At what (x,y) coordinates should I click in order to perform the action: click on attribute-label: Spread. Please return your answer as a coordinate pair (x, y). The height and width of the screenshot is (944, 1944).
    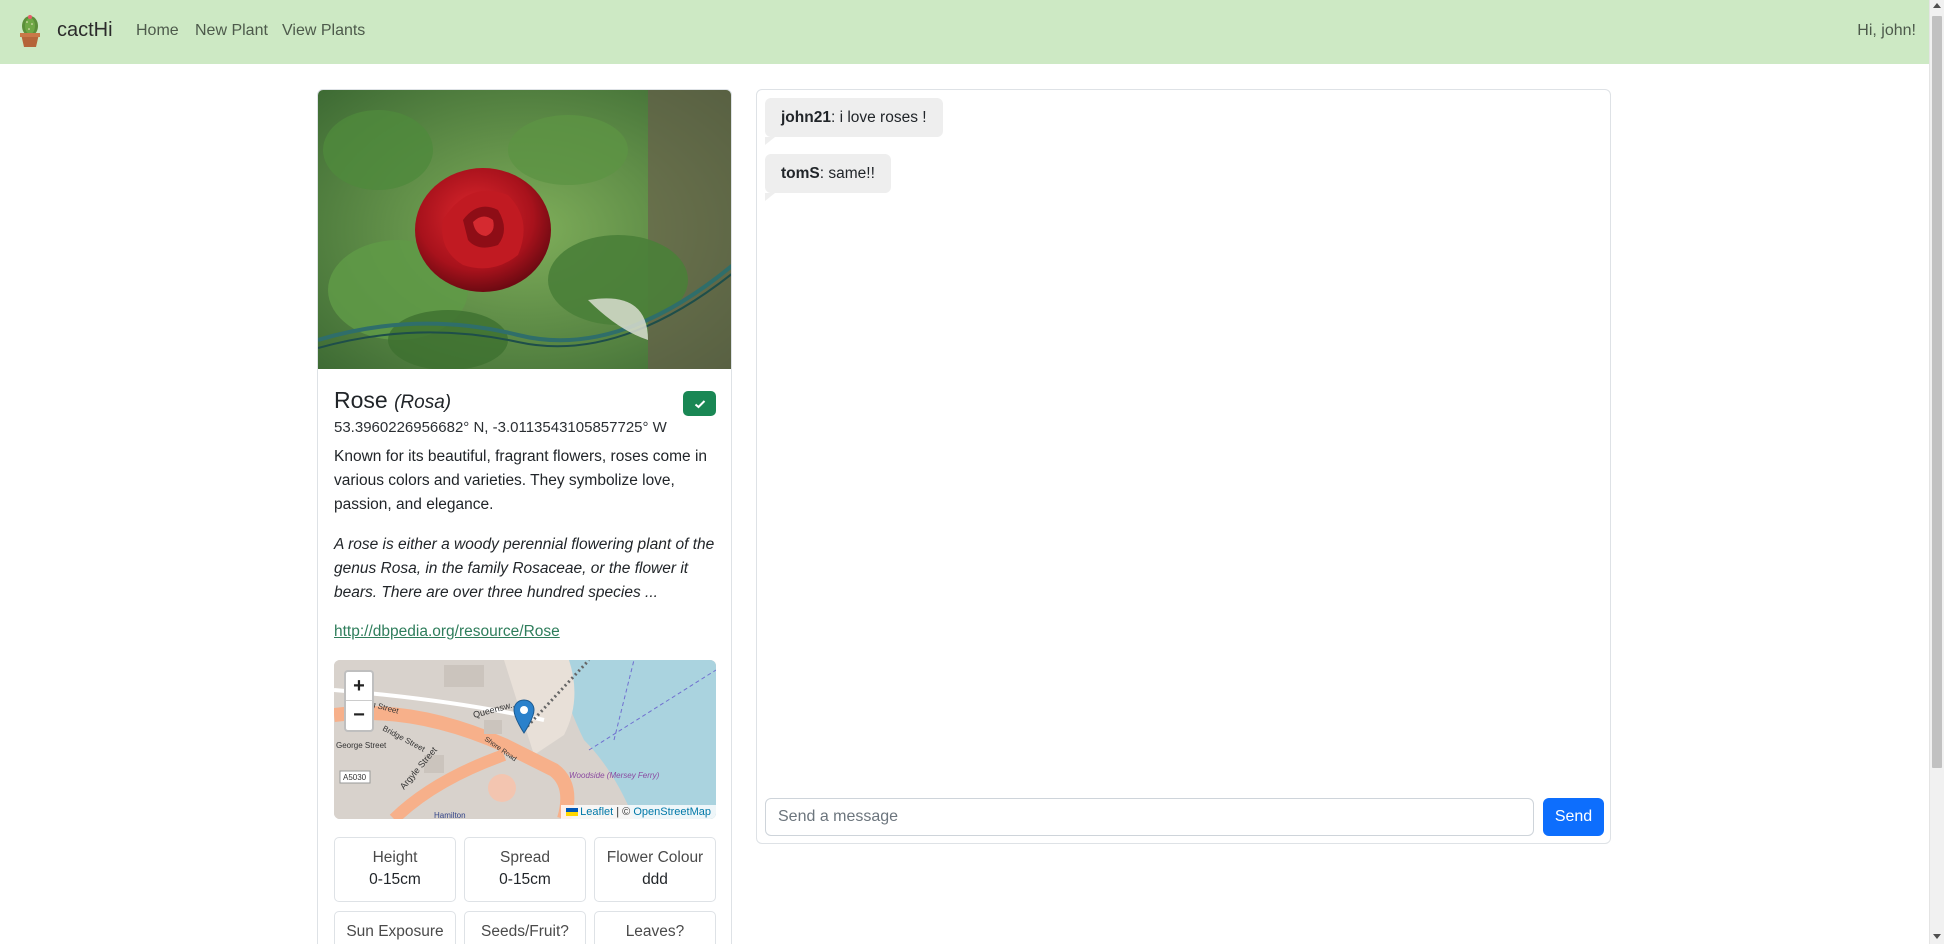
    Looking at the image, I should click on (525, 857).